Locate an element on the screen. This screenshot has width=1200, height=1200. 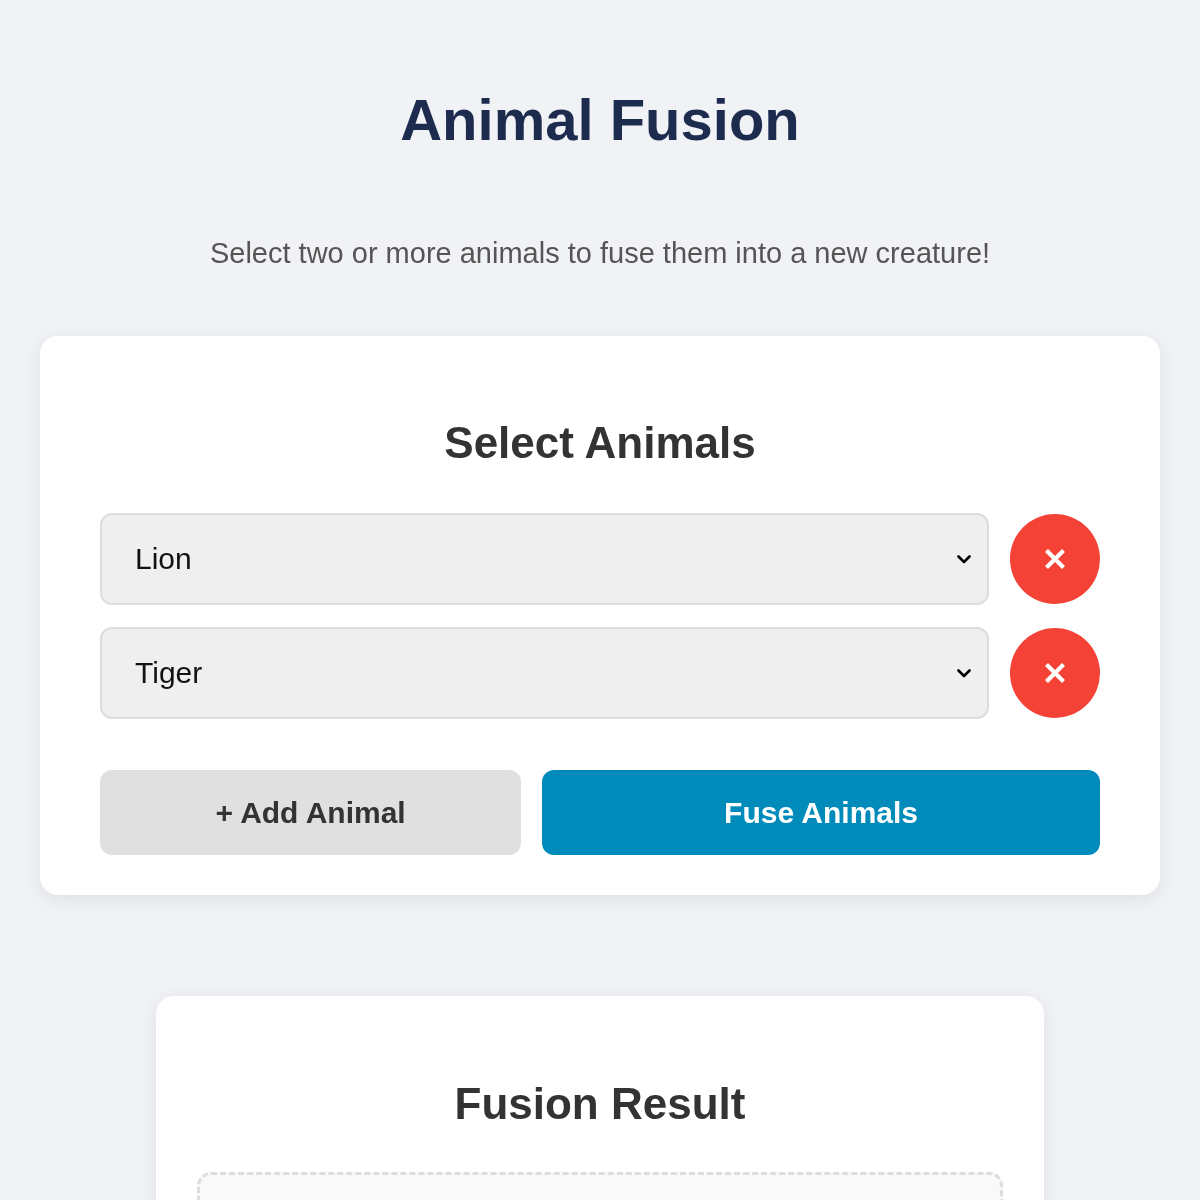
page-subtitle: Select two or more animals to fuse them into a new creature! is located at coordinates (600, 253).